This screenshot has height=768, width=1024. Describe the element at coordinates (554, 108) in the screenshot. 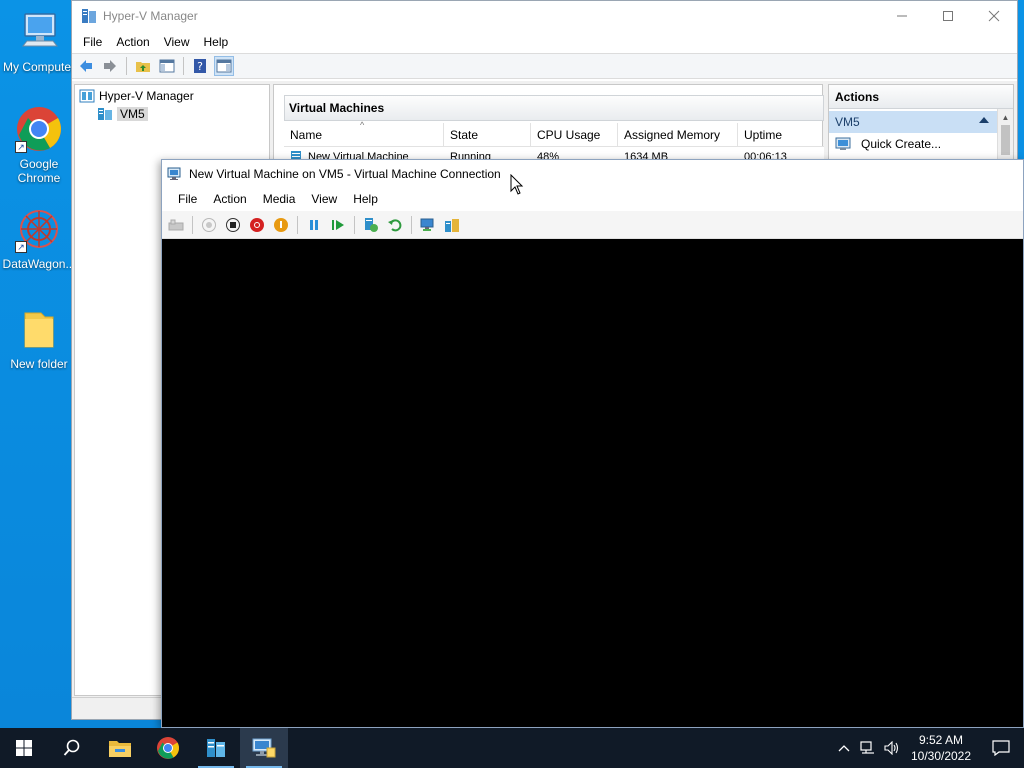

I see `virtual-machines-header: Virtual Machines` at that location.